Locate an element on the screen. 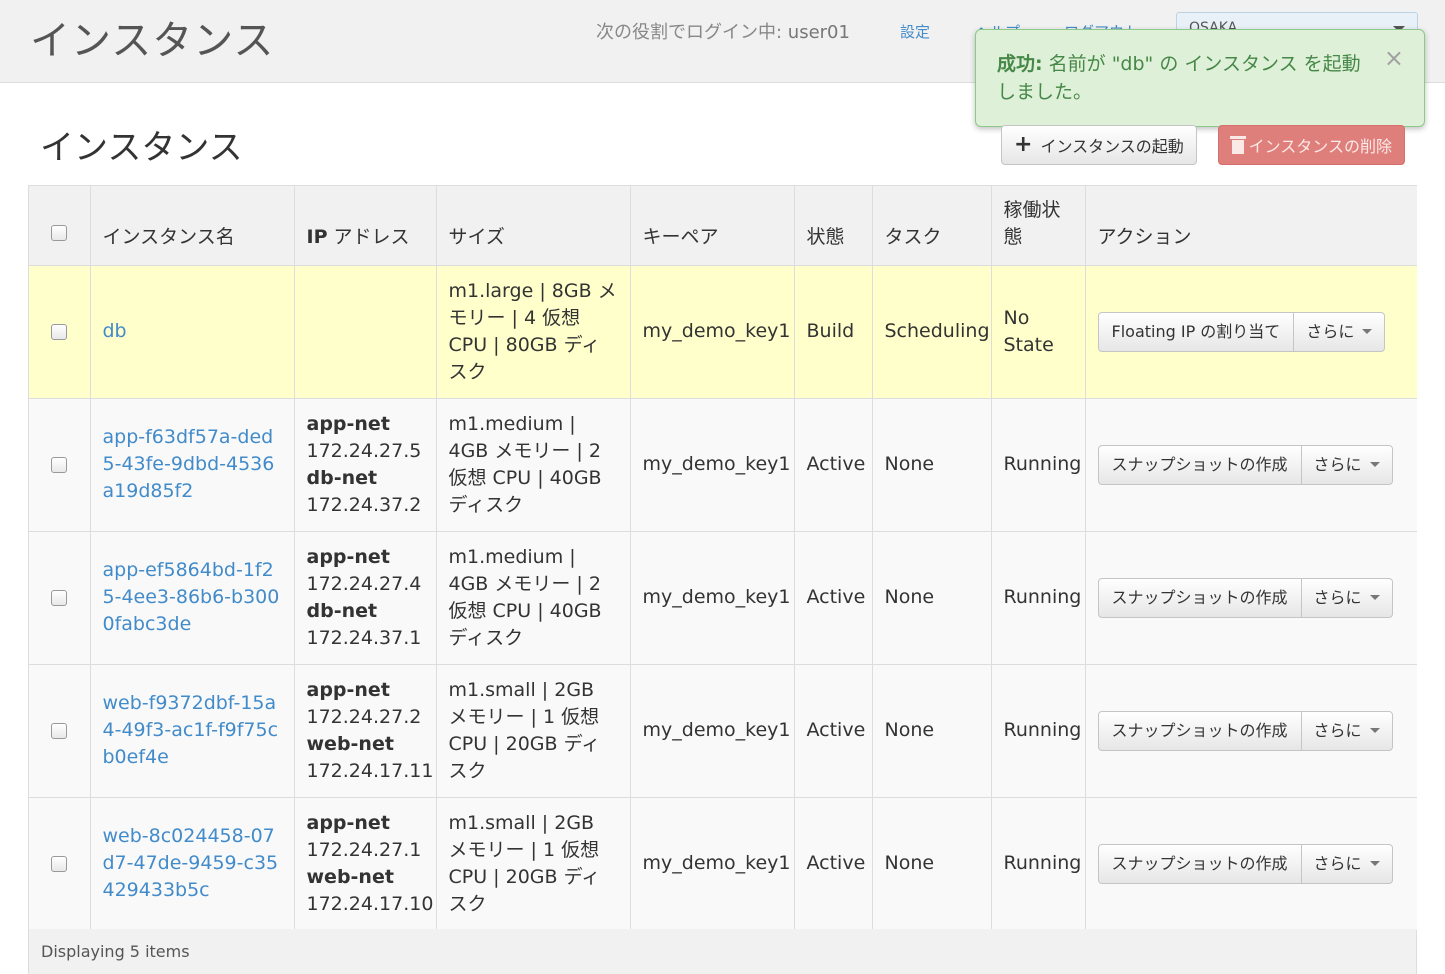 The width and height of the screenshot is (1445, 974). instance-name-link: app-ef5864bd-1f25-4ee3-86b6-b3000fabc3de is located at coordinates (191, 597).